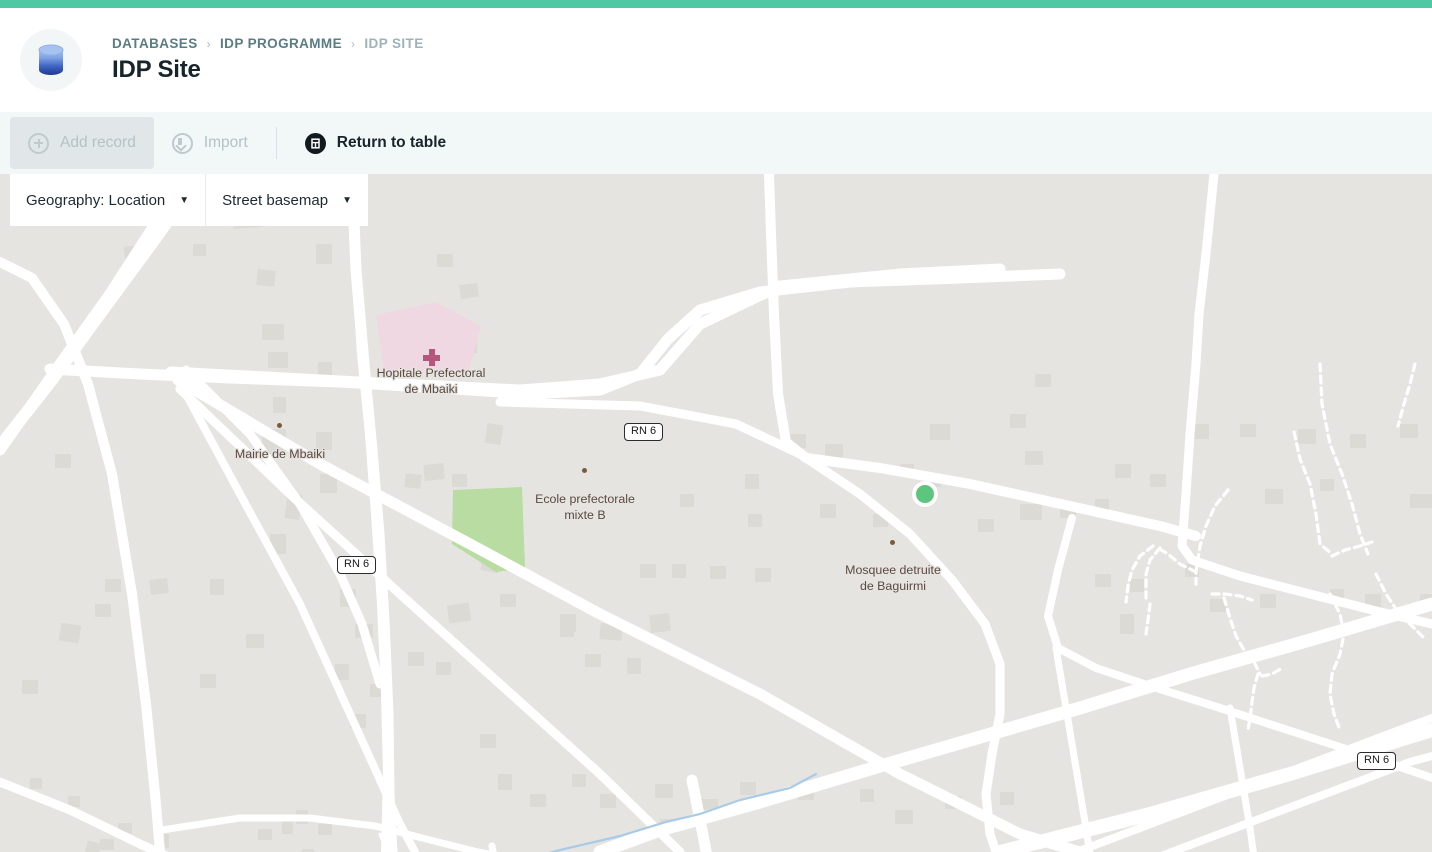  I want to click on import-icon, so click(182, 143).